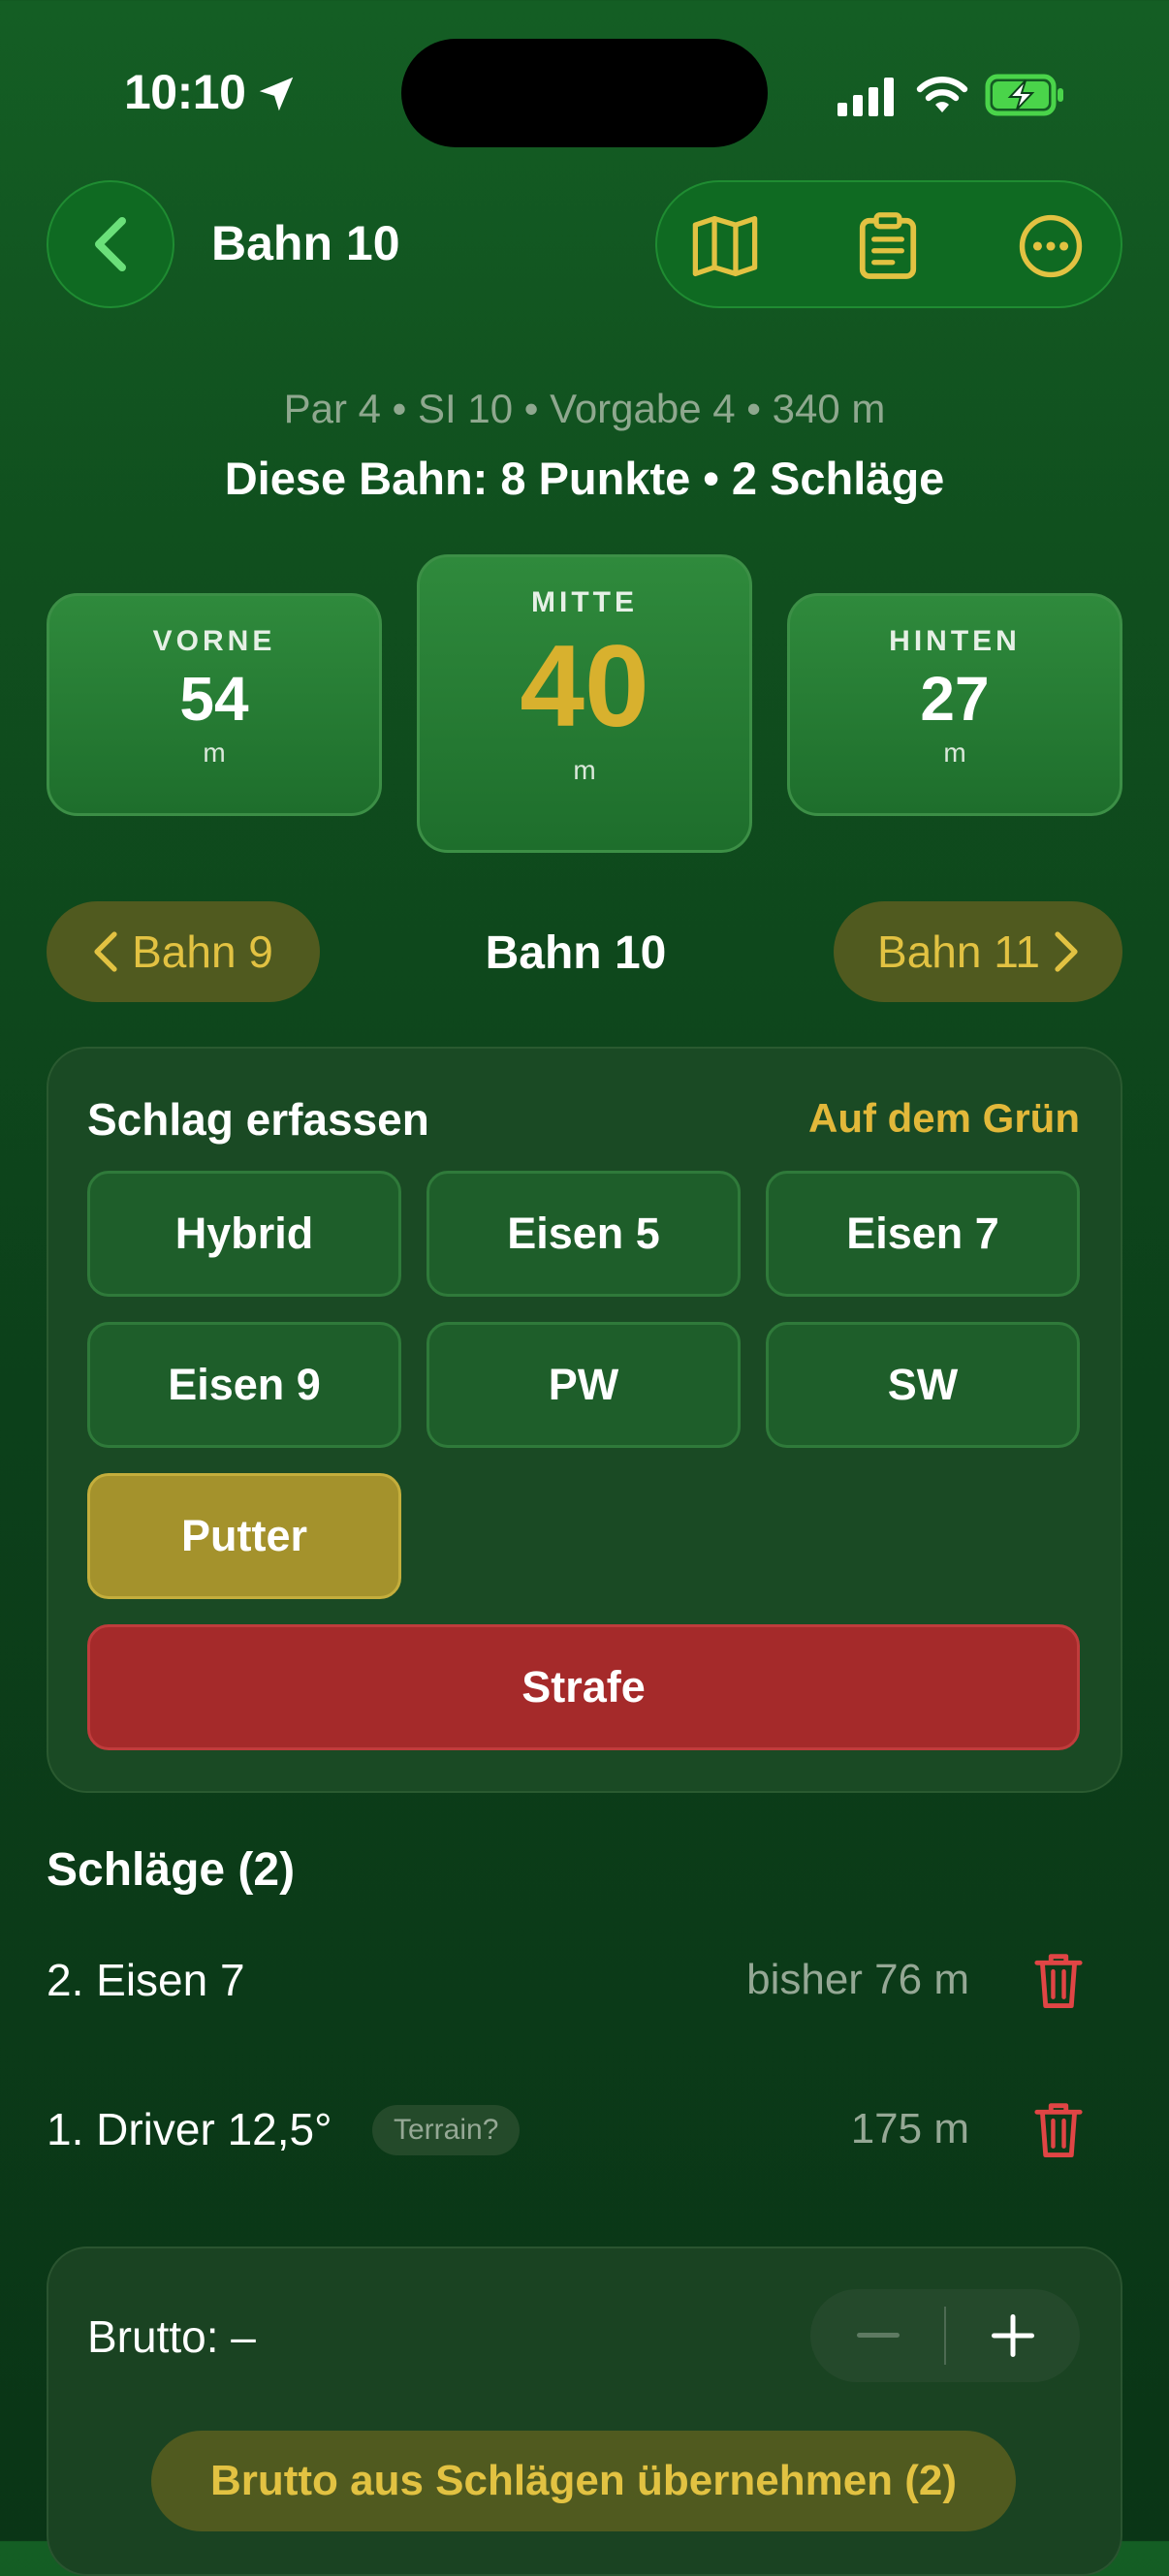  What do you see at coordinates (171, 2336) in the screenshot?
I see `brutto-label: Brutto: –` at bounding box center [171, 2336].